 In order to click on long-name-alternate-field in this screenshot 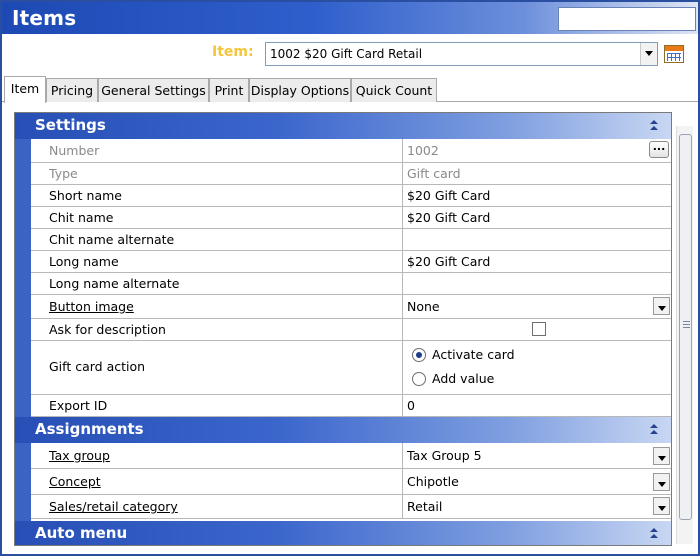, I will do `click(537, 283)`.